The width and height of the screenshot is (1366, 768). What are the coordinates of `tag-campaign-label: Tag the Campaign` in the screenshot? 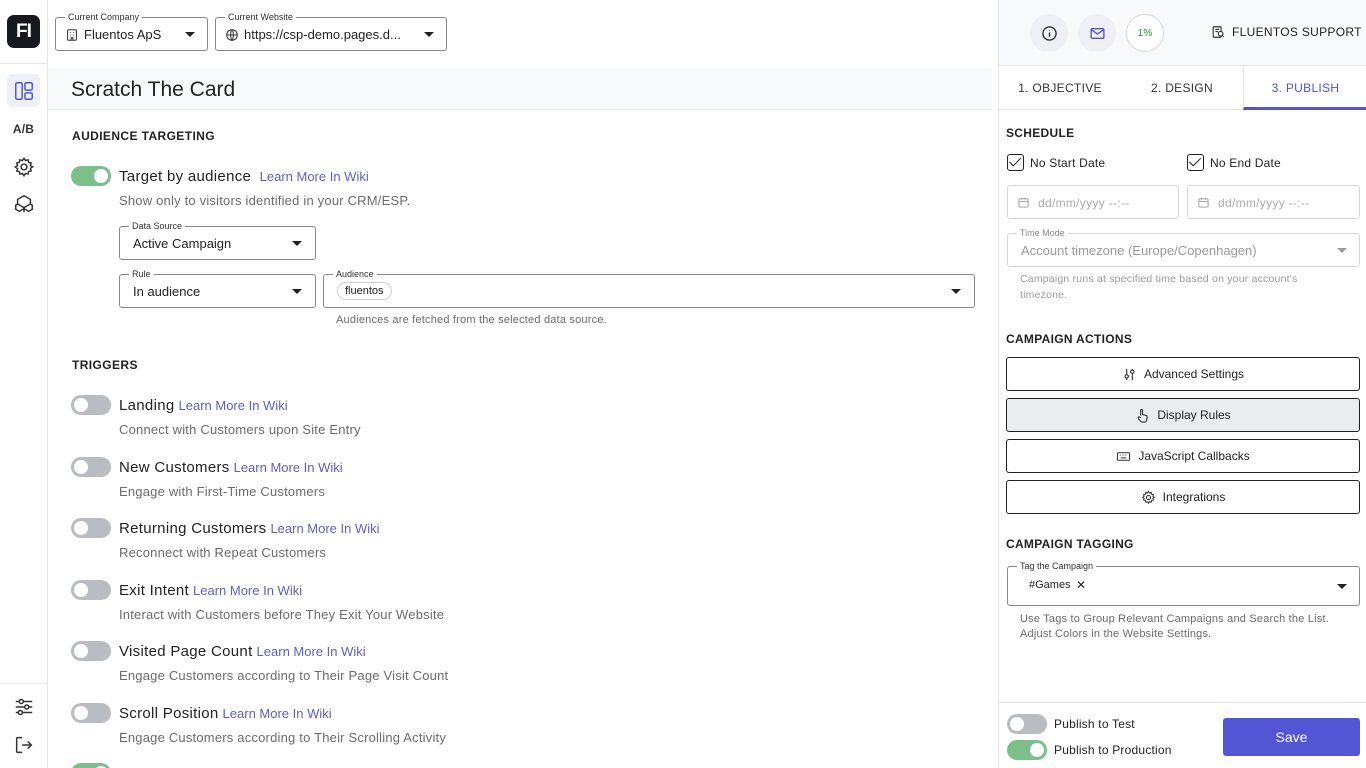 It's located at (1057, 566).